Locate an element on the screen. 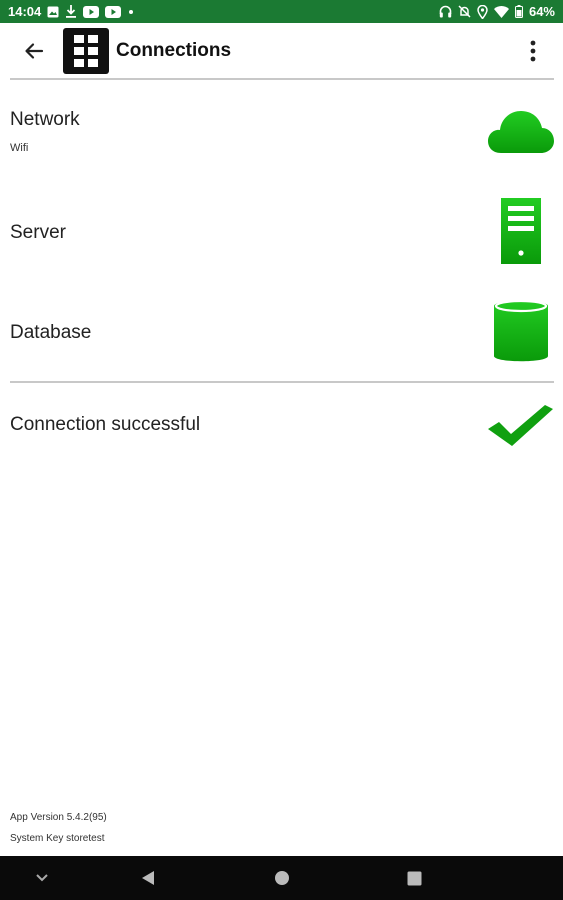 The image size is (563, 900). app-bar: Connections is located at coordinates (281, 51).